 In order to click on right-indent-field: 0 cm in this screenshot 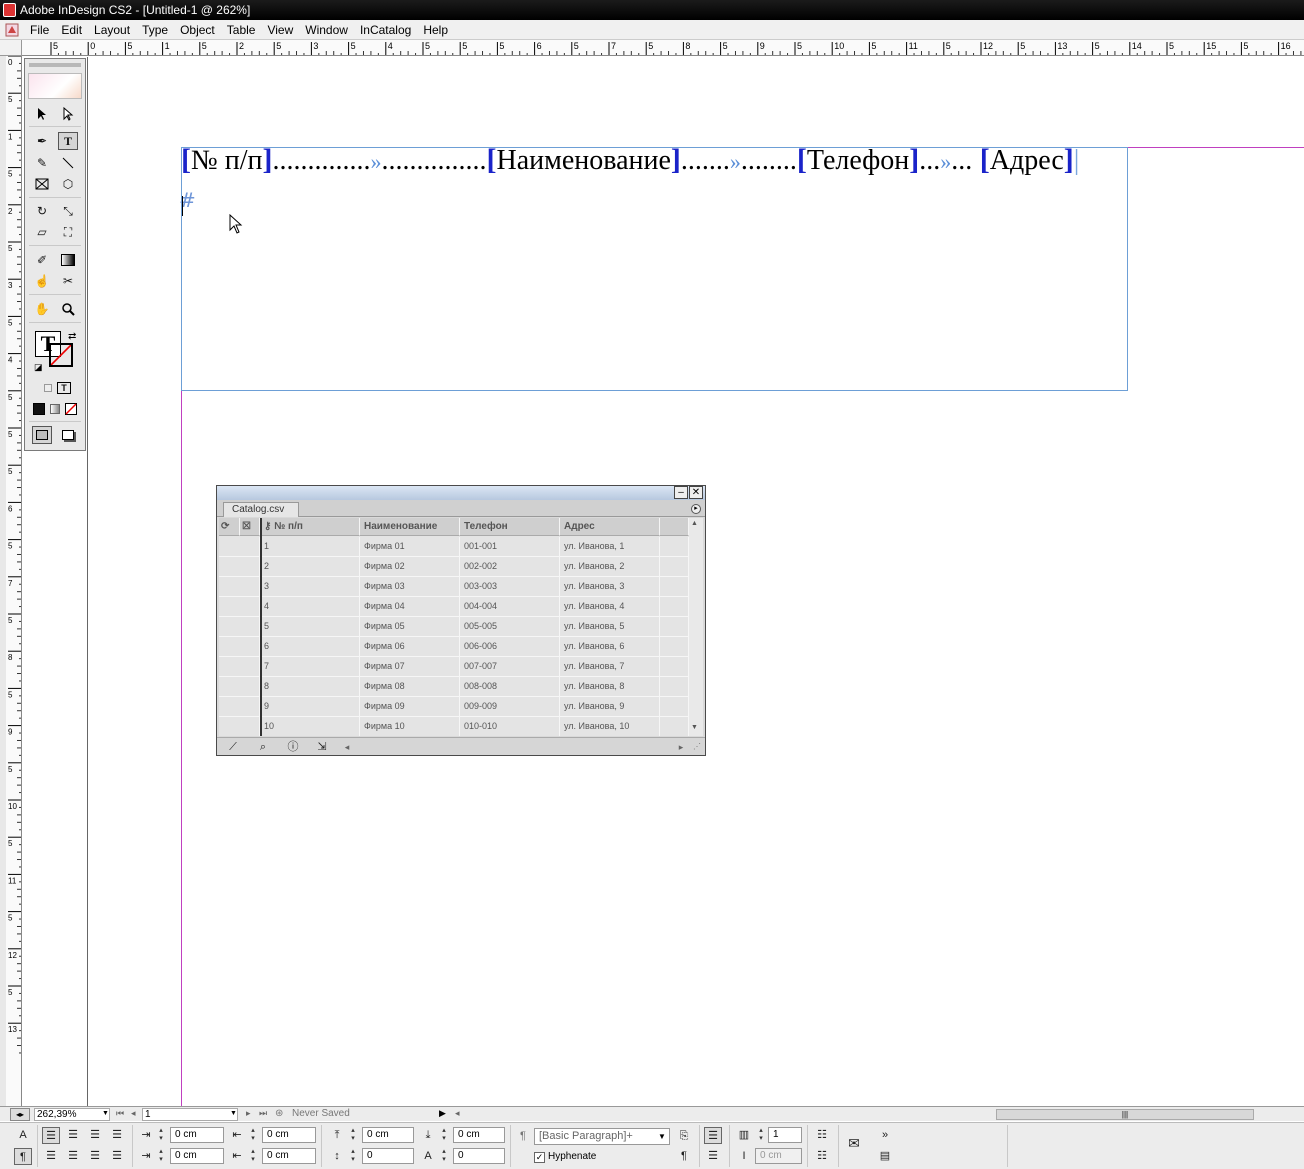, I will do `click(289, 1135)`.